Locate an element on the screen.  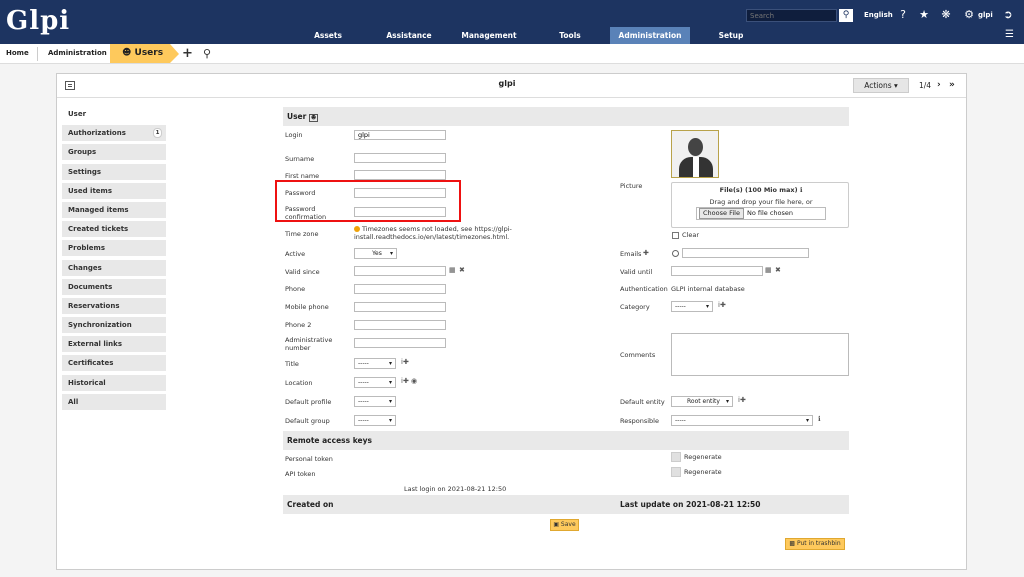
breadcrumb: Home Administration ☻ Users + ⚲ is located at coordinates (512, 54).